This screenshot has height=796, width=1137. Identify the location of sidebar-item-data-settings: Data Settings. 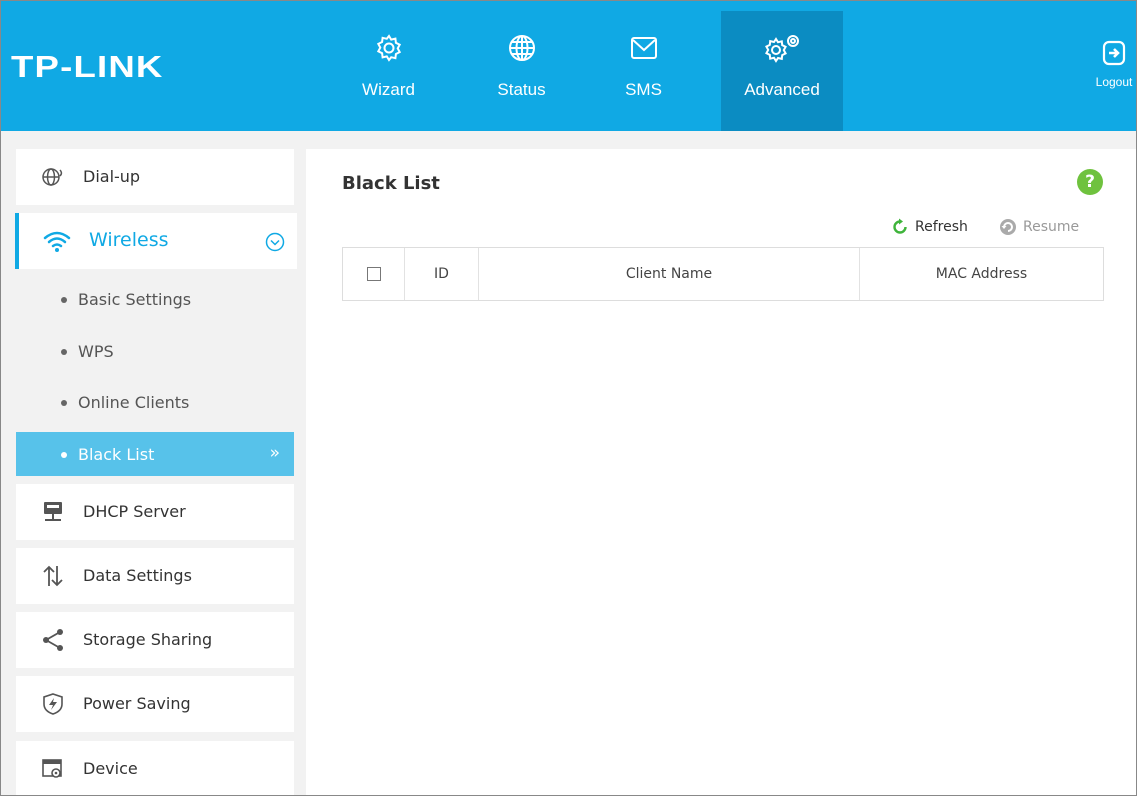
(155, 576).